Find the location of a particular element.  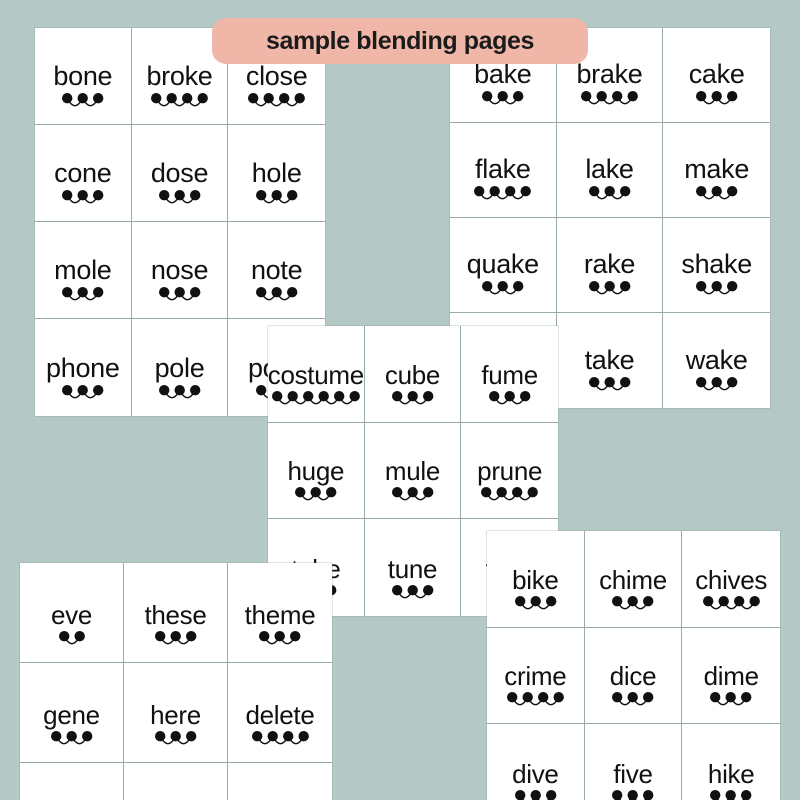

word-card: chives is located at coordinates (731, 579).